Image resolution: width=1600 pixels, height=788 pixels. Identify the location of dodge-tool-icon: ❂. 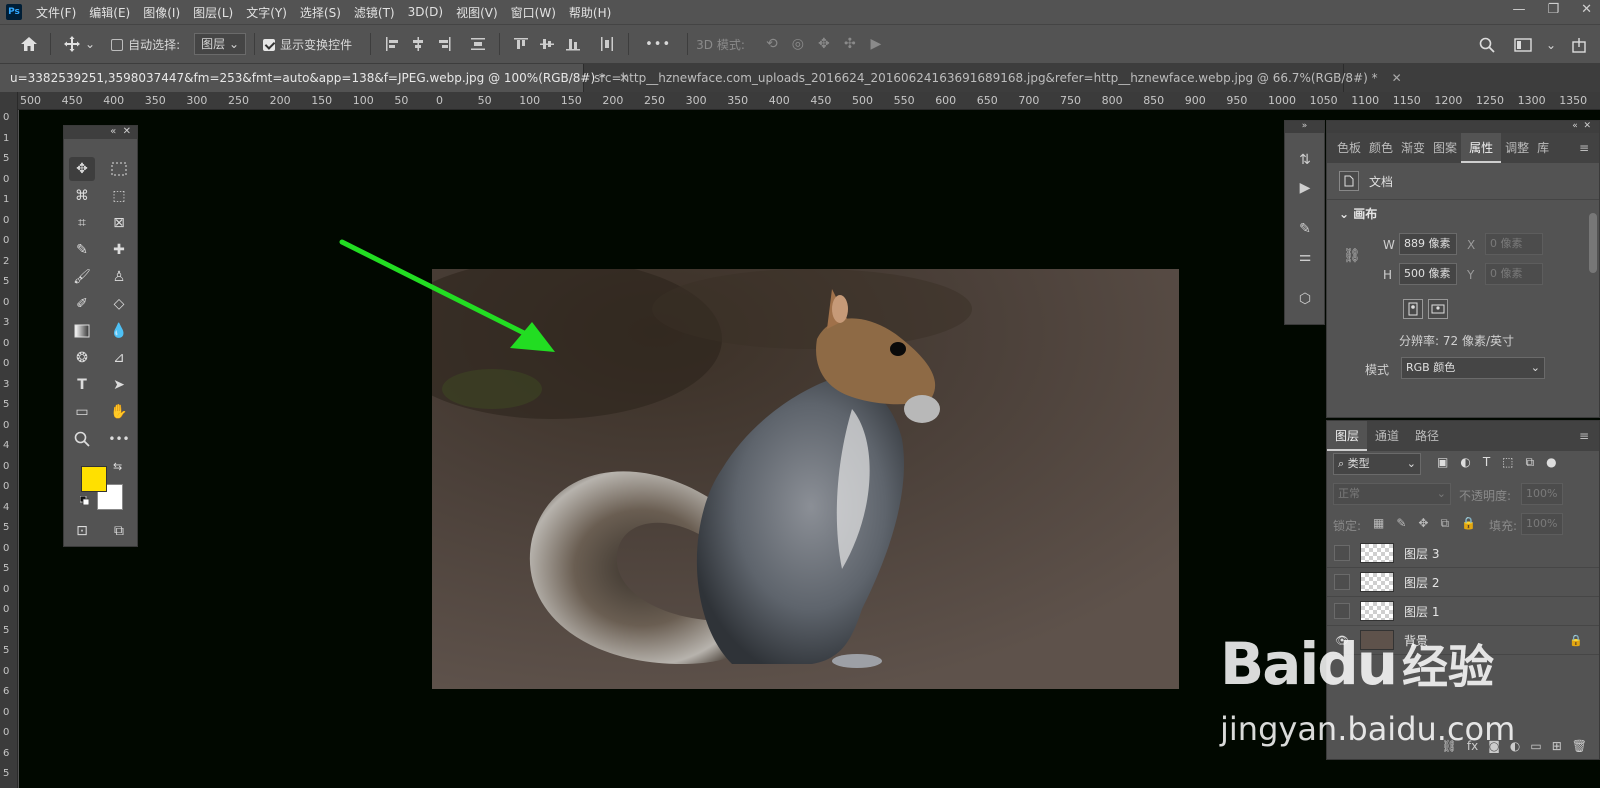
(82, 358).